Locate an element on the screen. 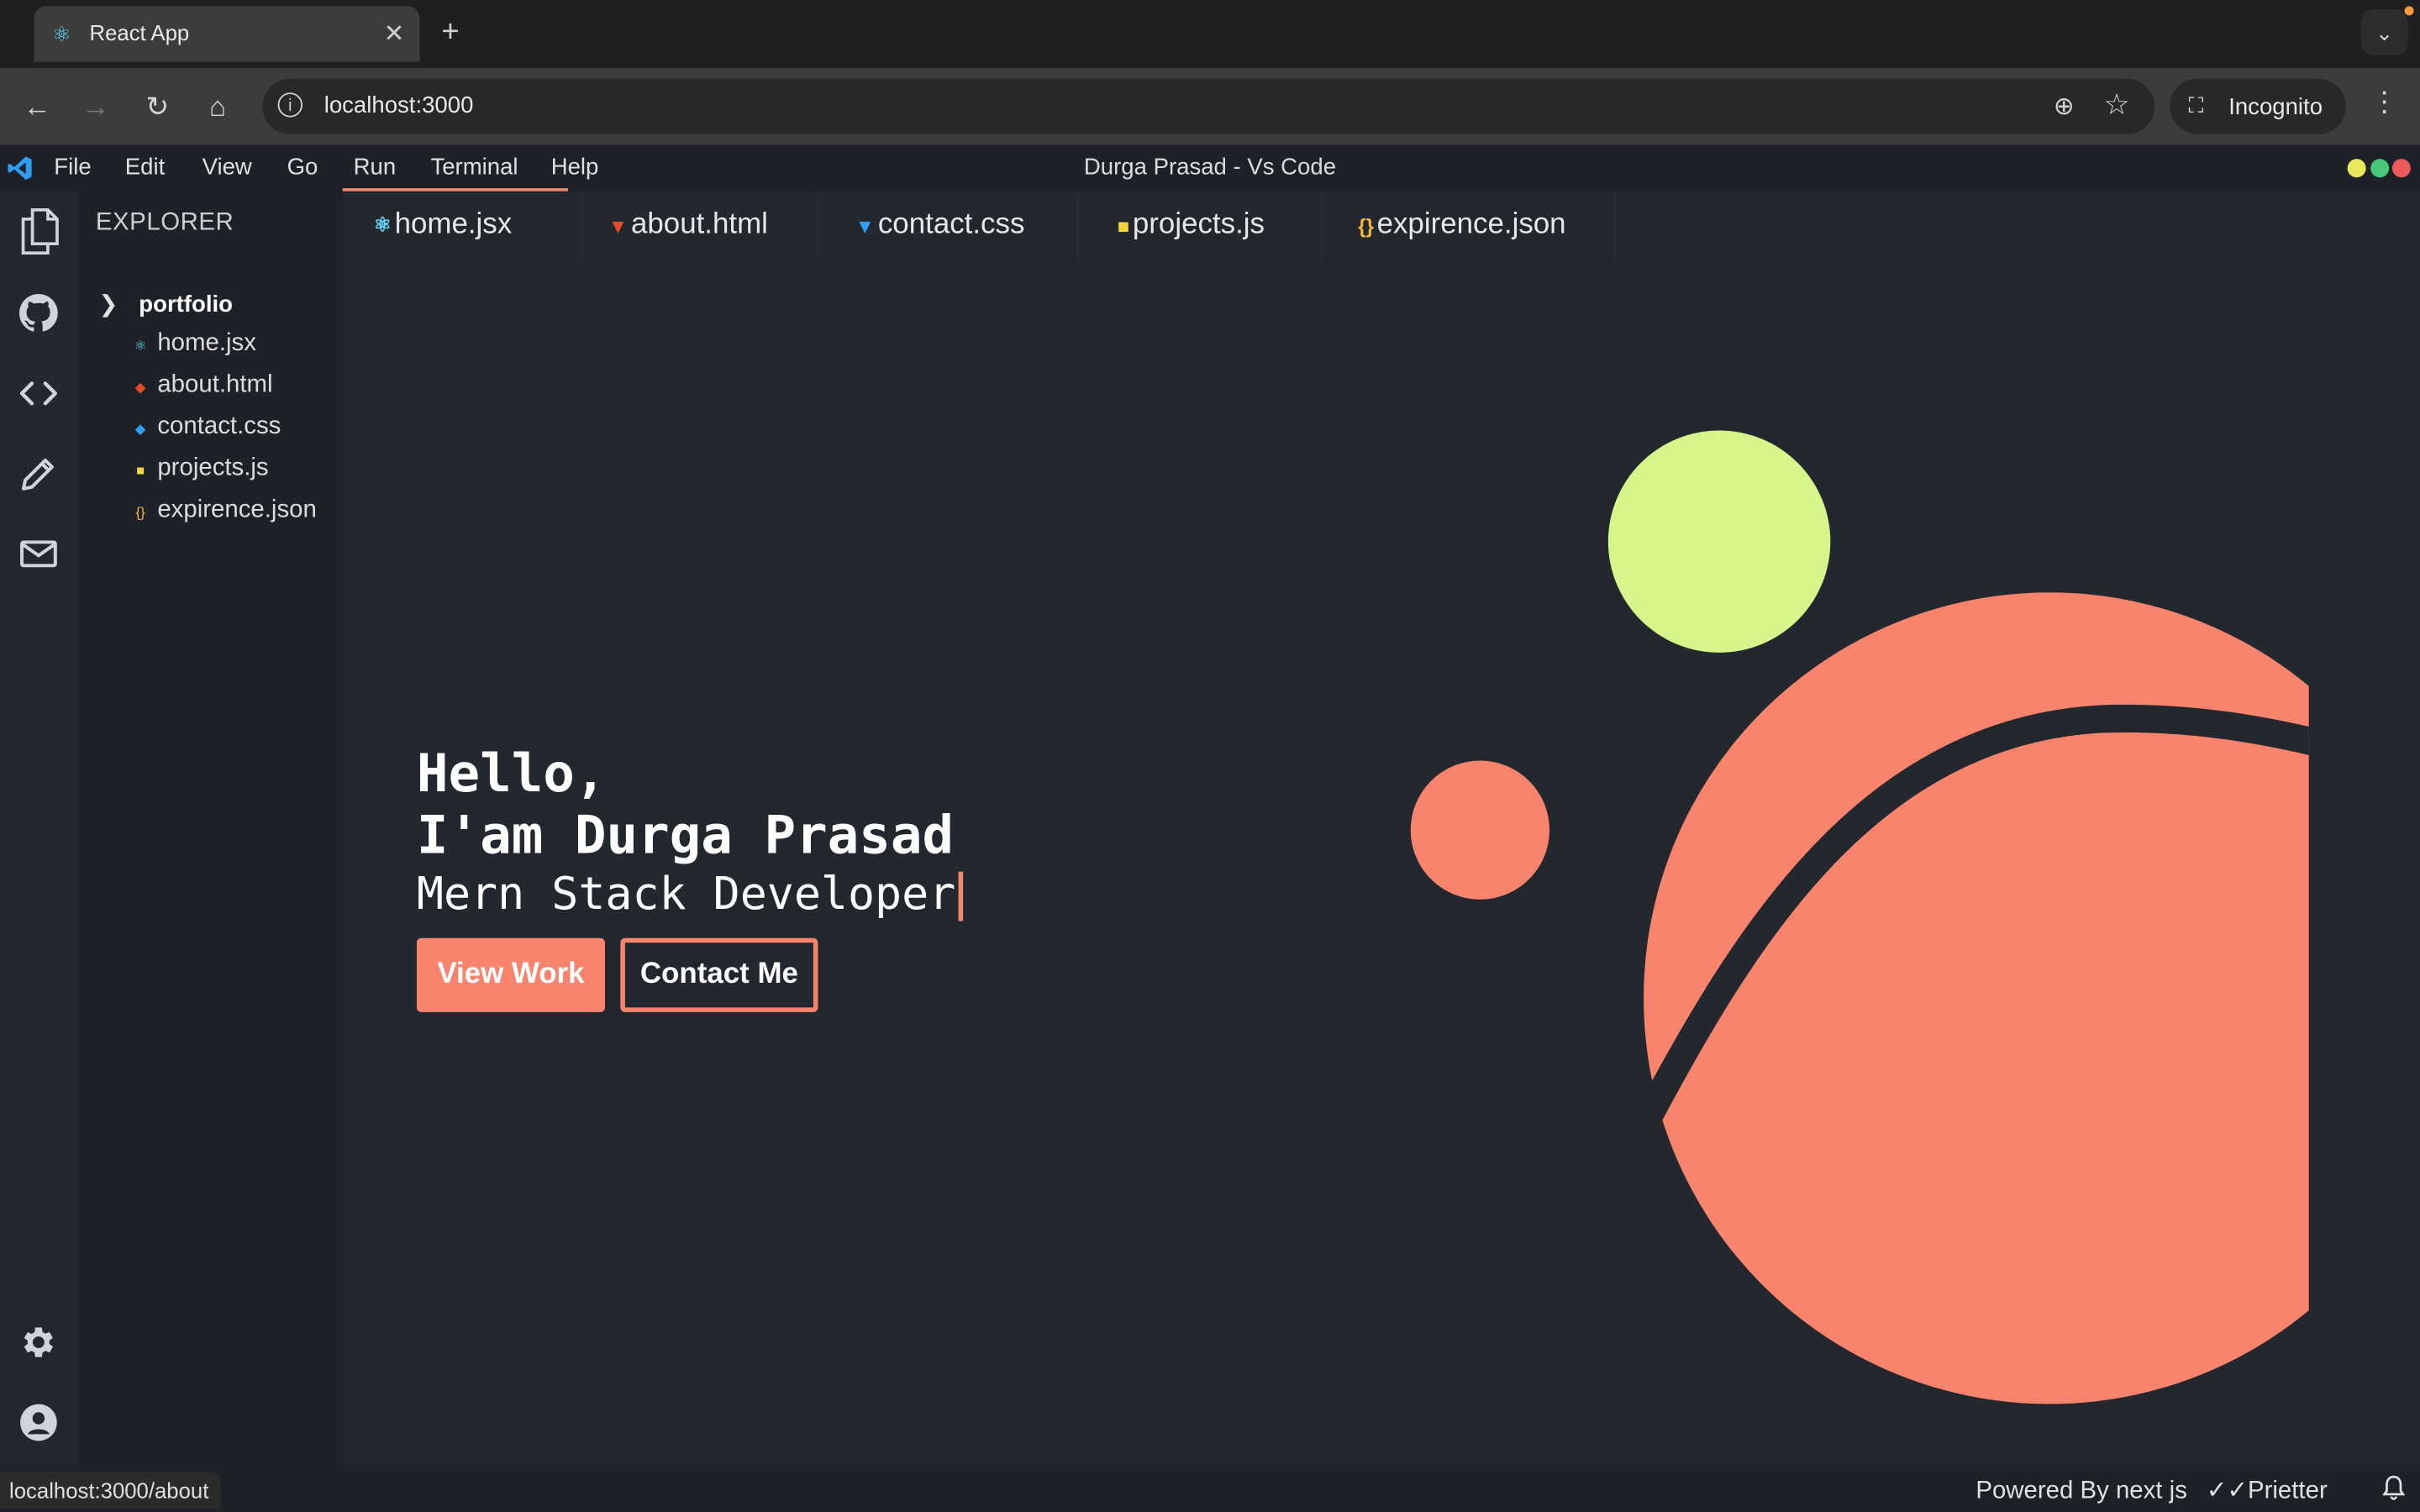 The image size is (2420, 1512). browser-tab: ⚛ React App ✕ is located at coordinates (227, 34).